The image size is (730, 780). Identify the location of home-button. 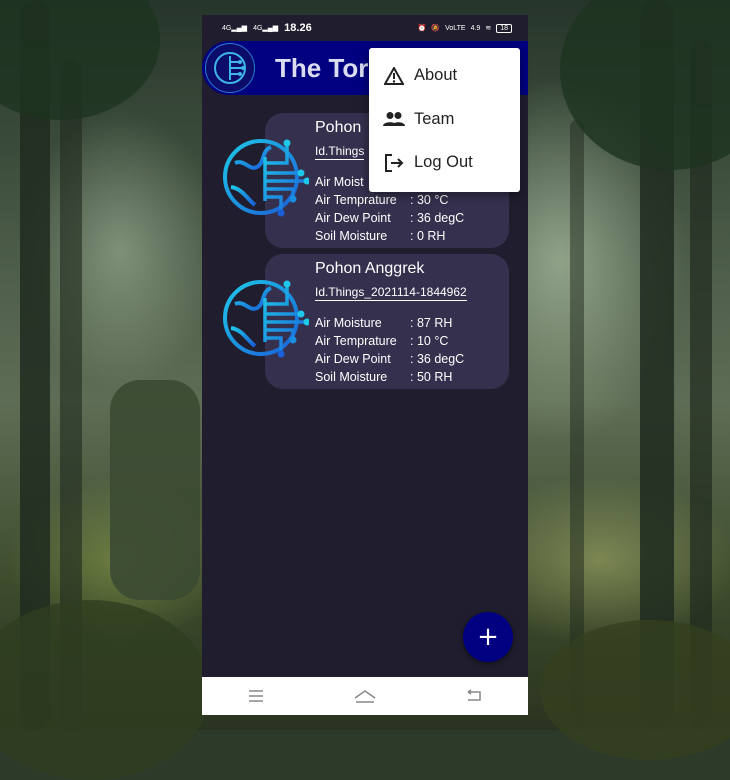
(365, 696).